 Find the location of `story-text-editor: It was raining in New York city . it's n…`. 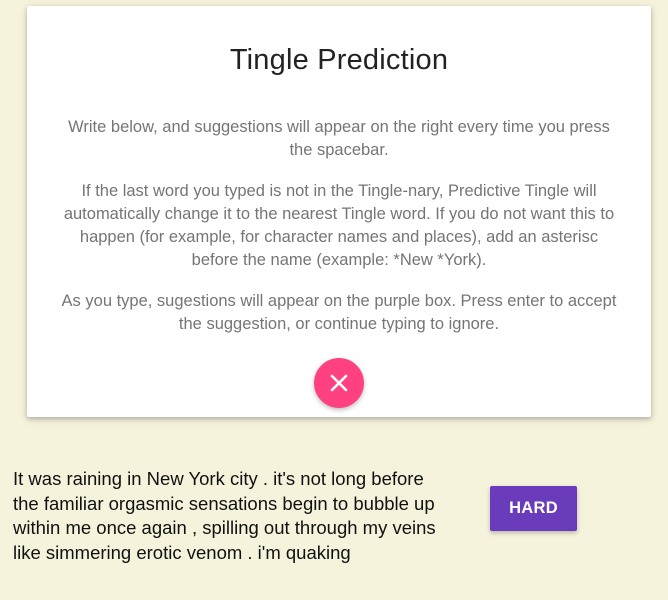

story-text-editor: It was raining in New York city . it's n… is located at coordinates (233, 516).